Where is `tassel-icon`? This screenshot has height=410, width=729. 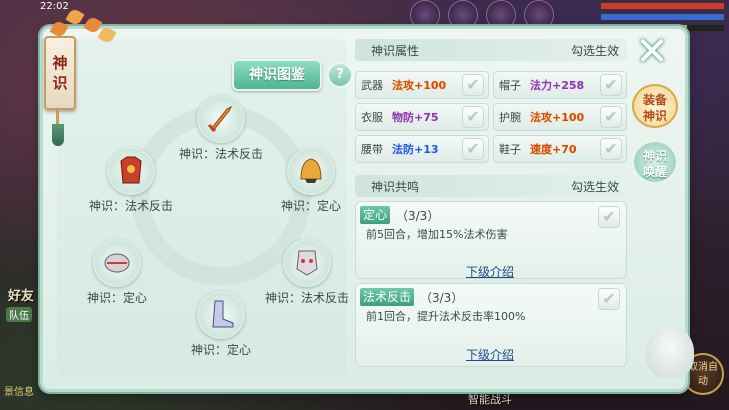 tassel-icon is located at coordinates (58, 128).